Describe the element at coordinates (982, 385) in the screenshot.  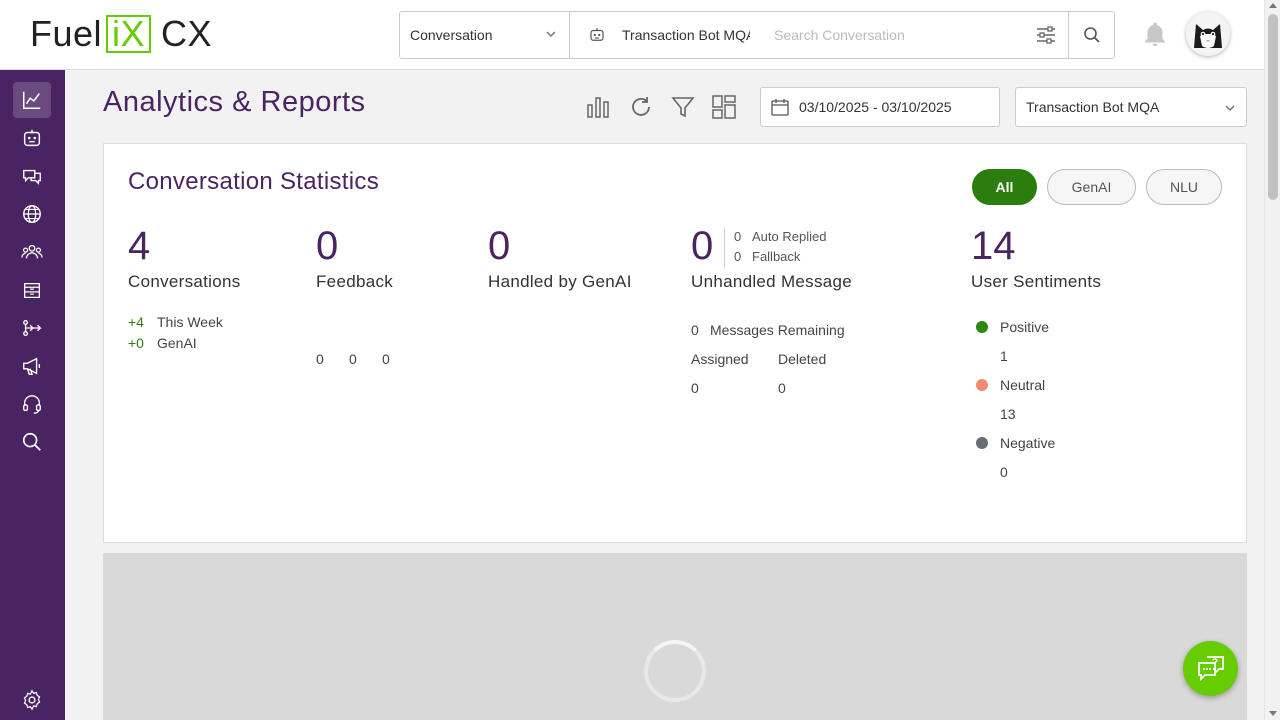
I see `neutral-dot` at that location.